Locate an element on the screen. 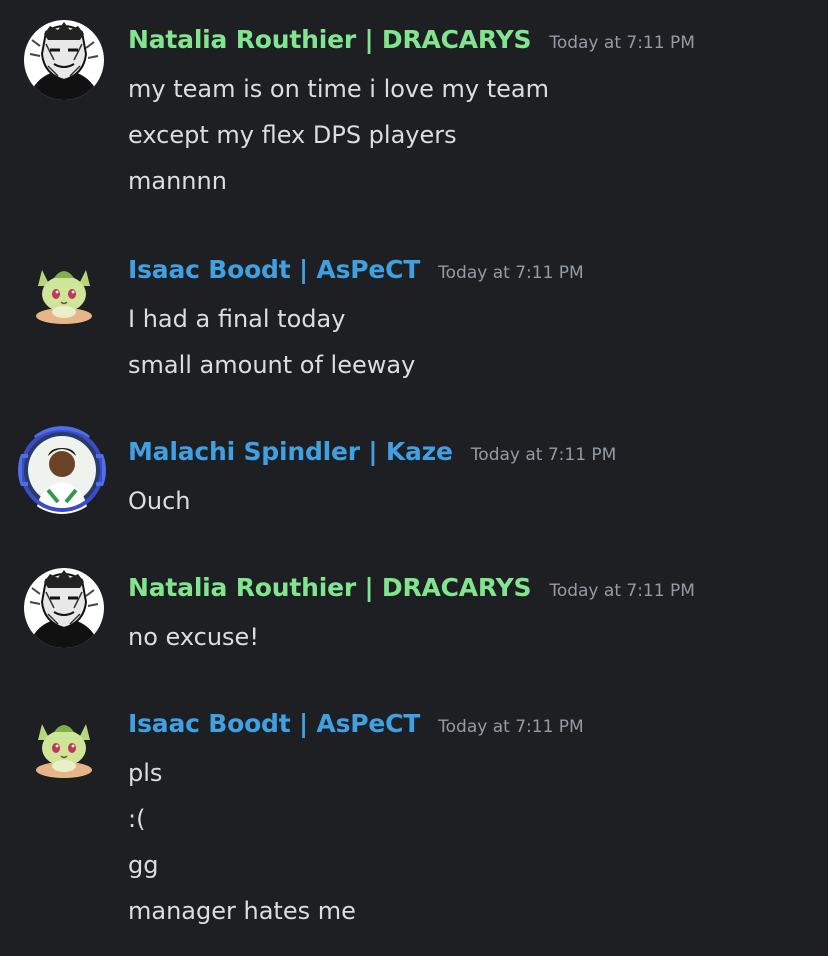 Image resolution: width=828 pixels, height=956 pixels. message-line: :( is located at coordinates (137, 819).